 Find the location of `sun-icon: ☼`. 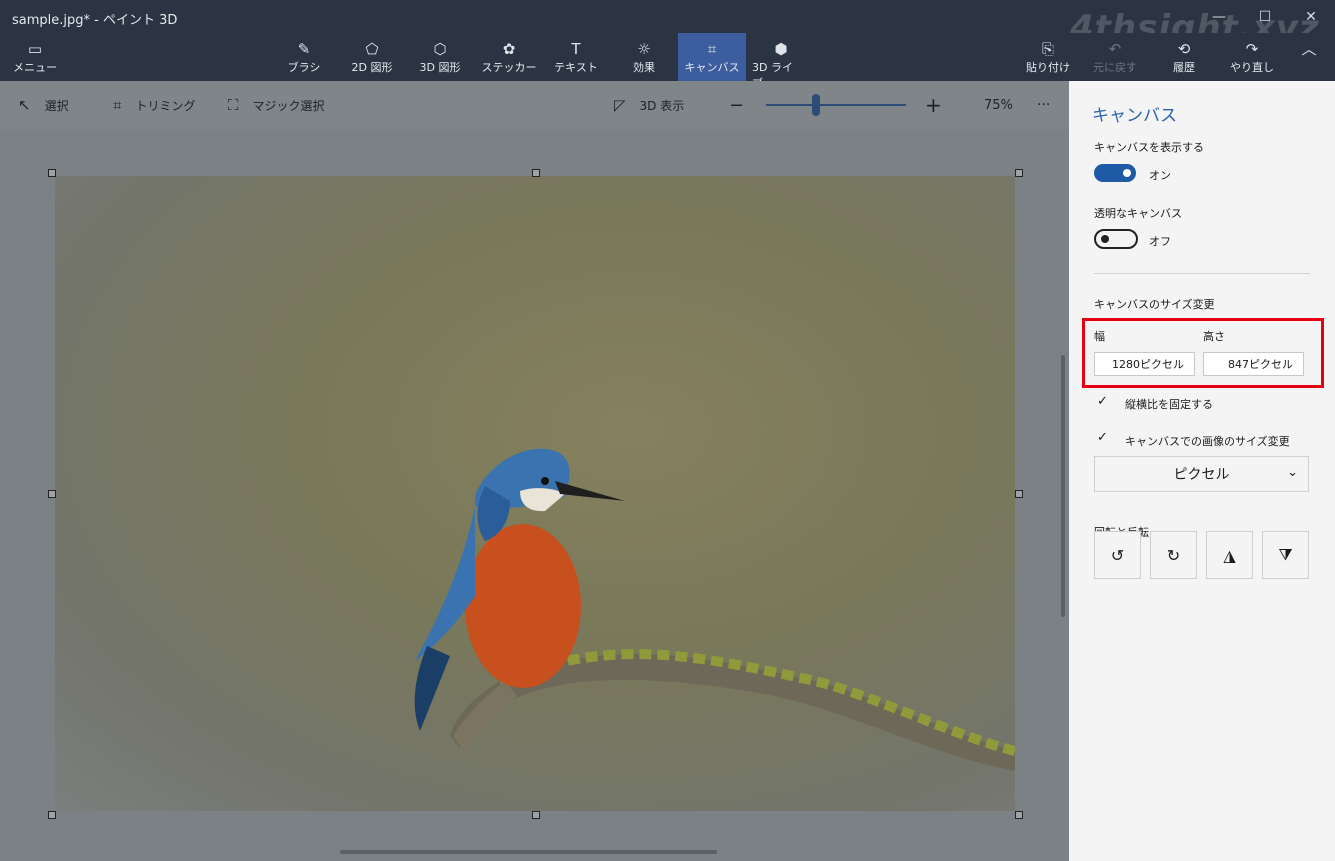

sun-icon: ☼ is located at coordinates (644, 49).